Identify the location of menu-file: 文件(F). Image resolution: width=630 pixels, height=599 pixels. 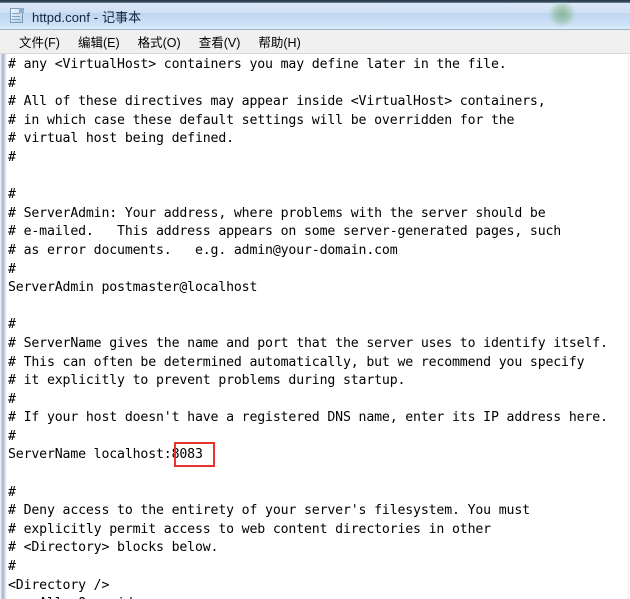
(39, 42).